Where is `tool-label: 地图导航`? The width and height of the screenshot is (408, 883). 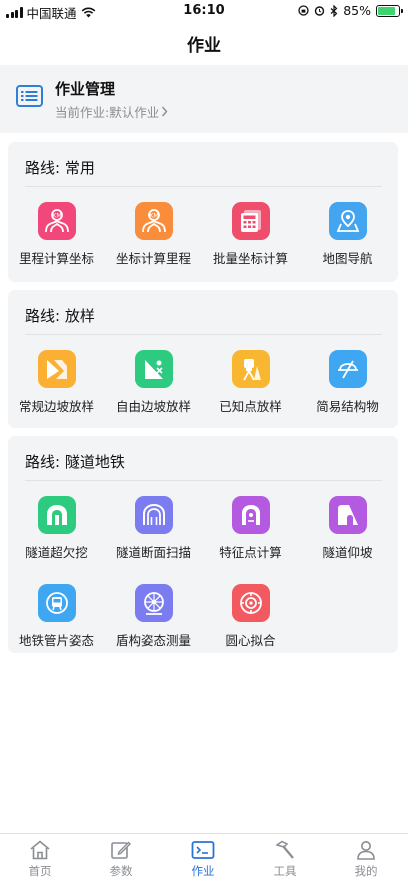
tool-label: 地图导航 is located at coordinates (347, 258).